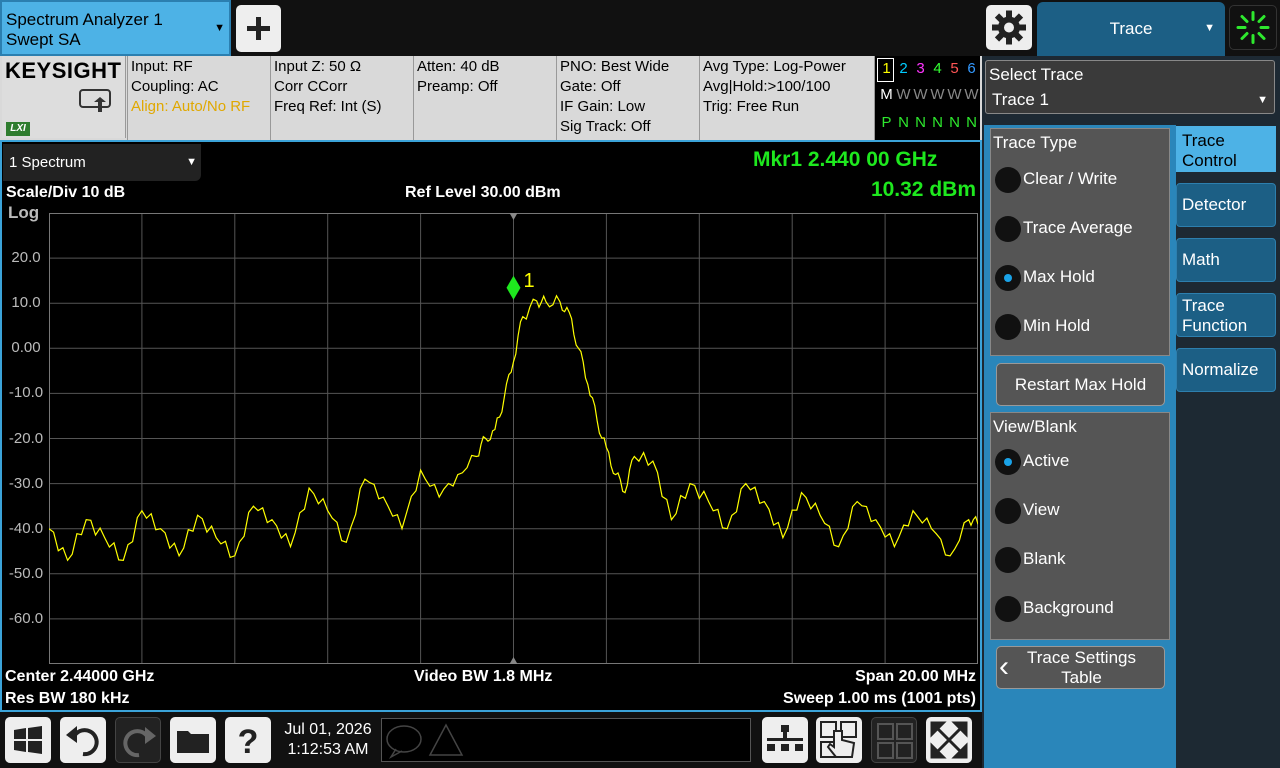 This screenshot has height=768, width=1280. I want to click on radio-label: Background, so click(1068, 607).